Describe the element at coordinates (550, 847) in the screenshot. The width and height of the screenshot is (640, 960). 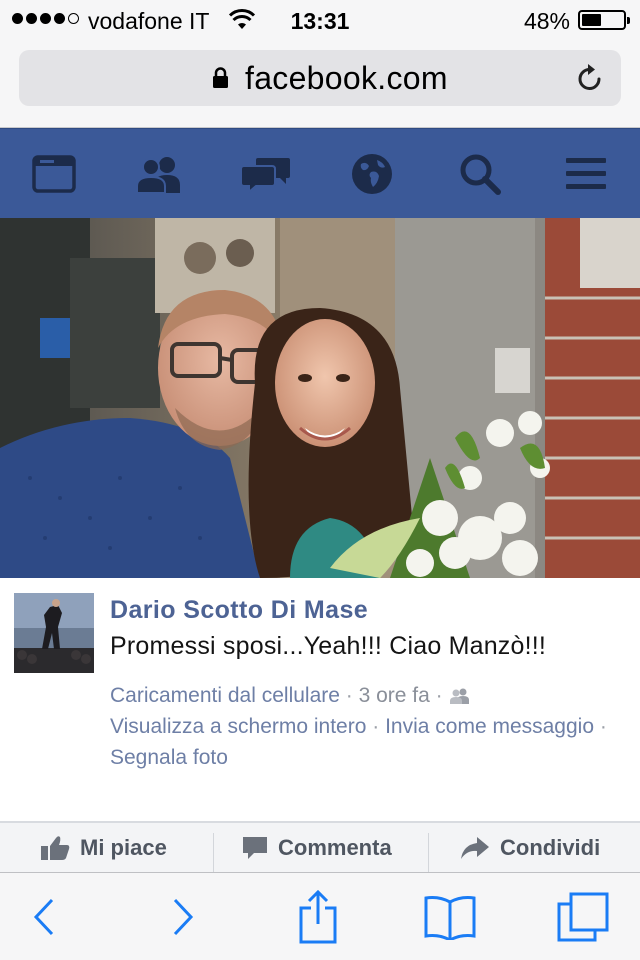
I see `share-label: Condividi` at that location.